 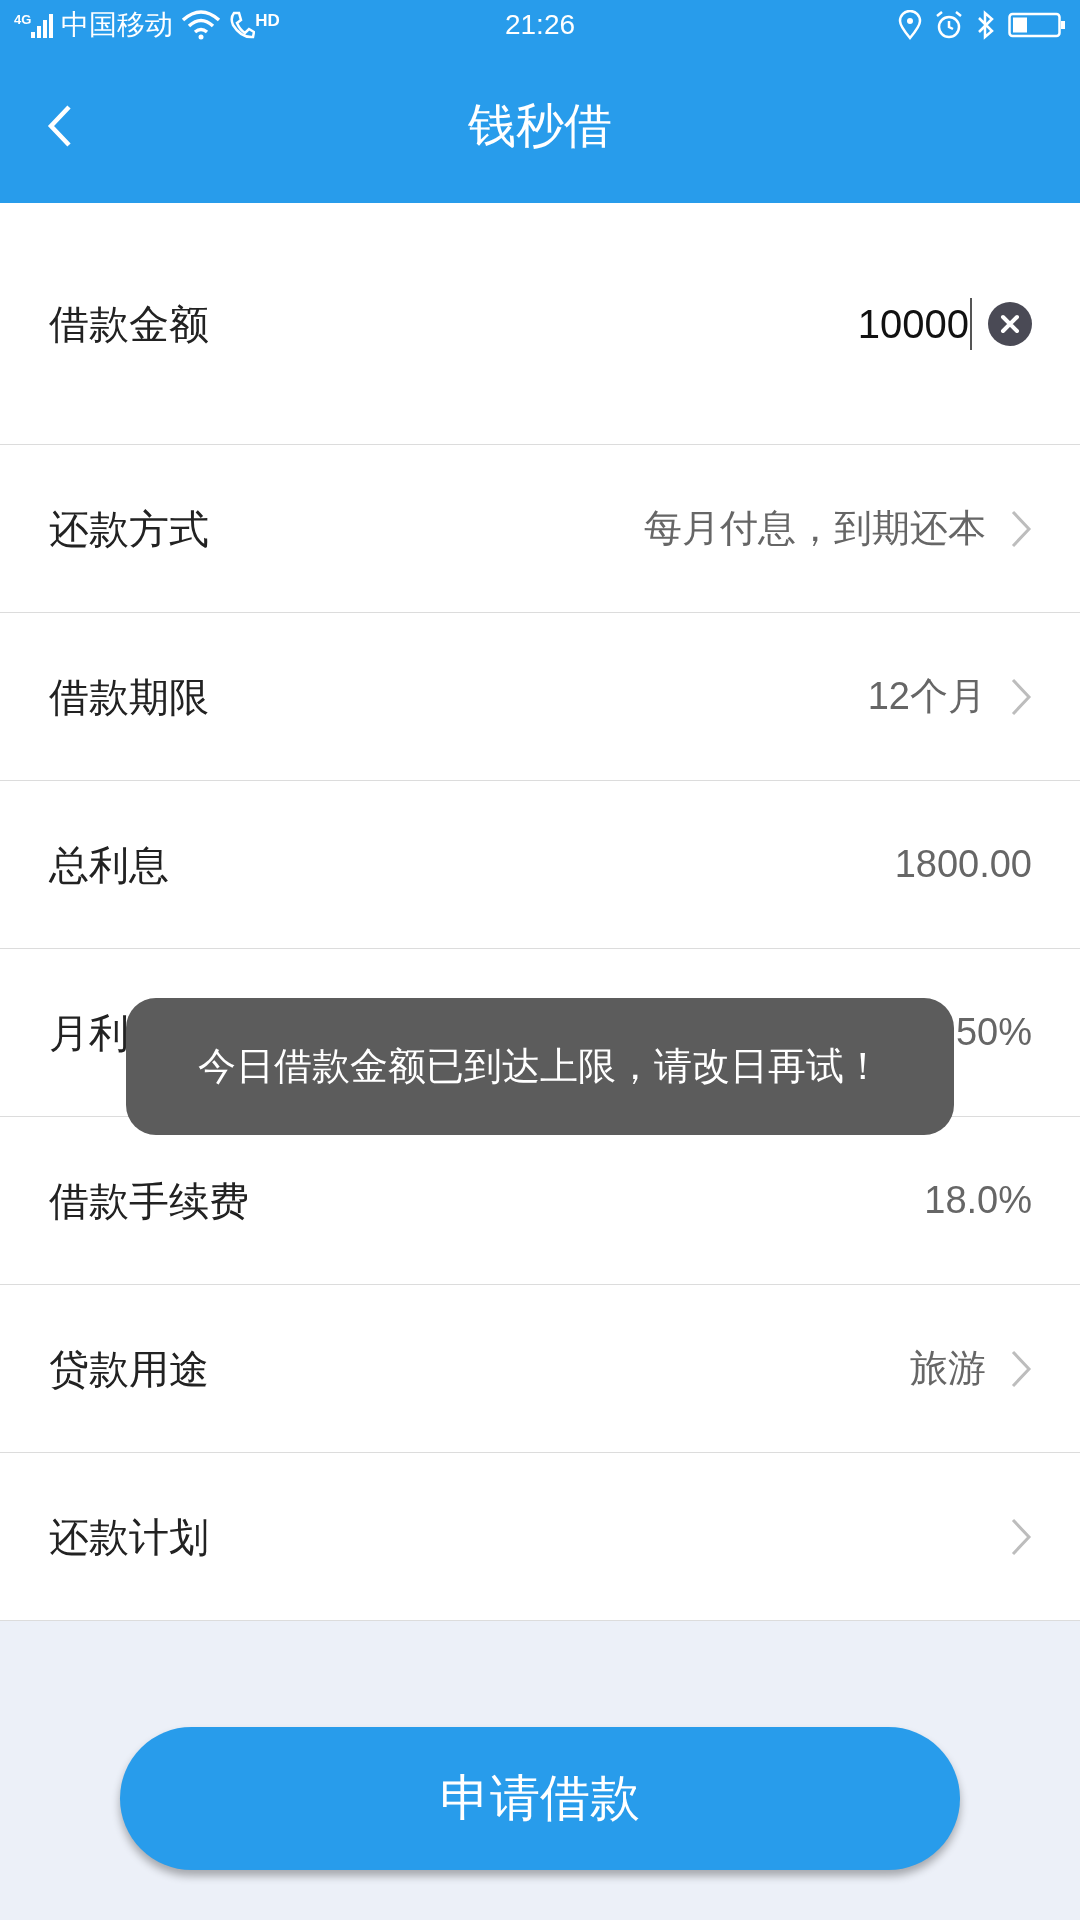 I want to click on row-label: 借款期限, so click(x=129, y=697).